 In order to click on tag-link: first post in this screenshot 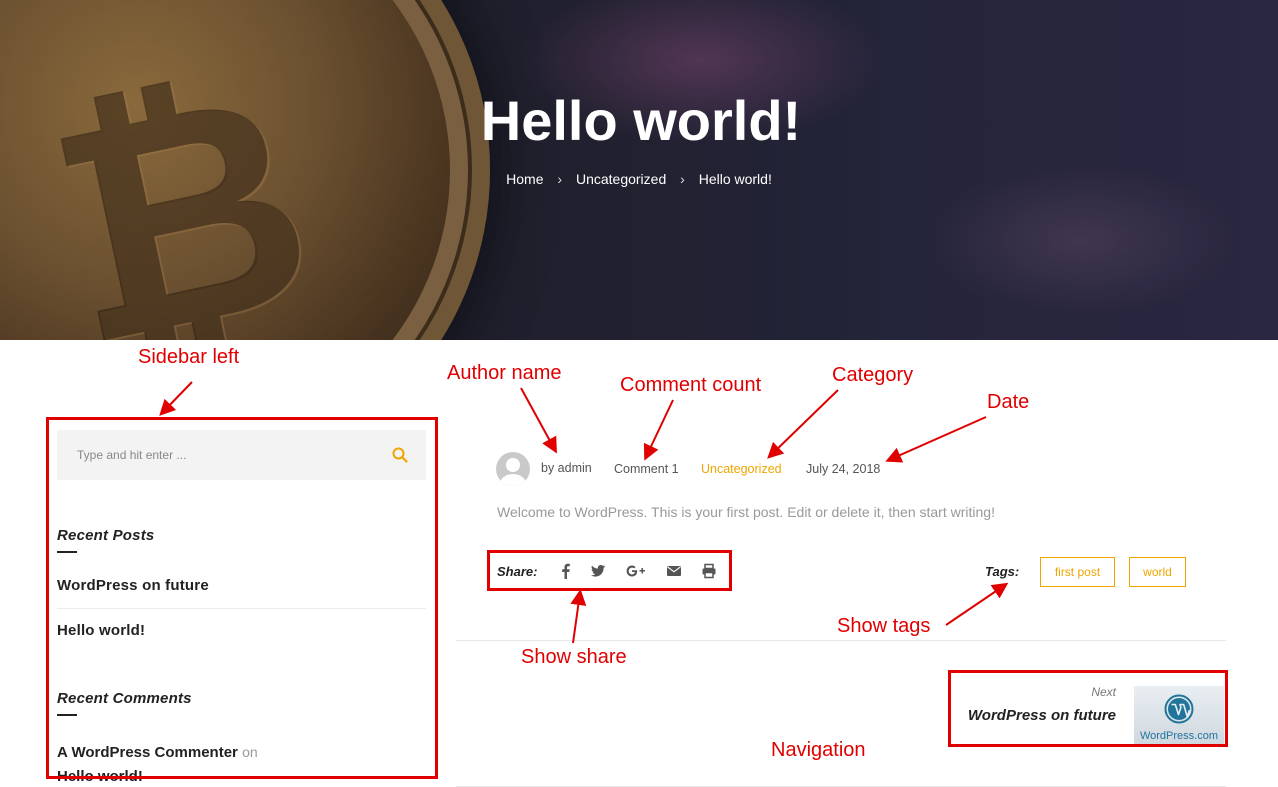, I will do `click(1077, 572)`.